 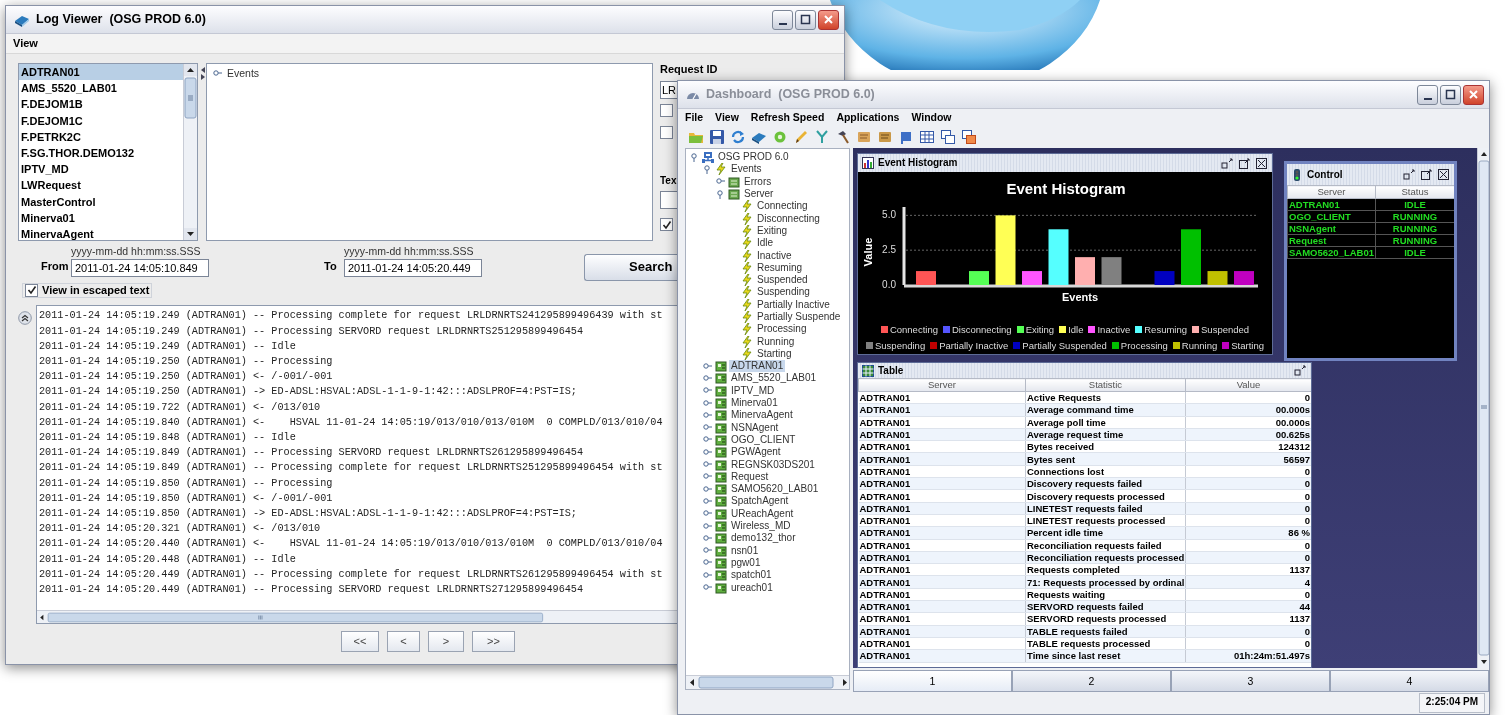 I want to click on tree-item: demo132_thor, so click(x=763, y=538).